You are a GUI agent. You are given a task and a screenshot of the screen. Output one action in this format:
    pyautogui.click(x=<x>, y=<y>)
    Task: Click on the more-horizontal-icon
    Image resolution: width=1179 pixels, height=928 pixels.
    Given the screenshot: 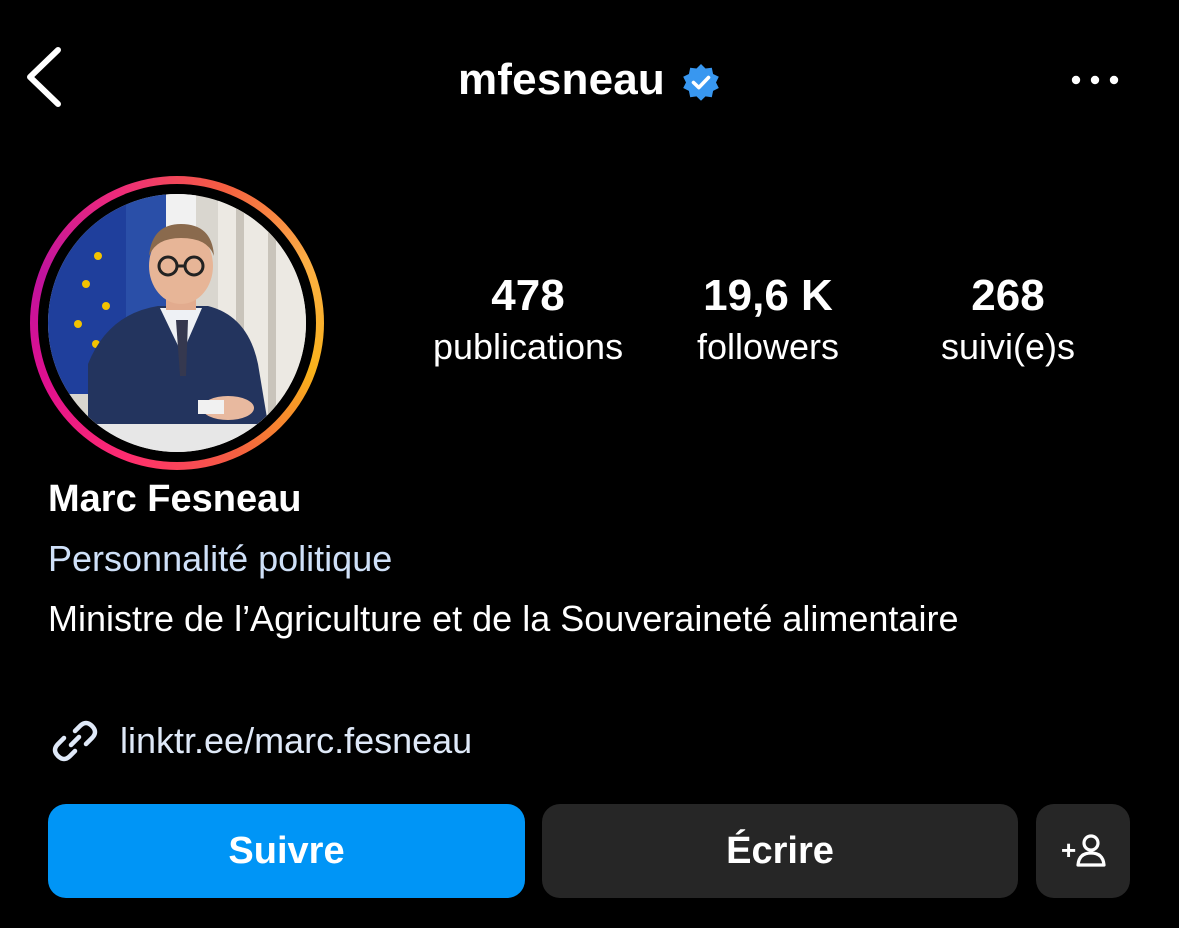 What is the action you would take?
    pyautogui.click(x=1095, y=80)
    